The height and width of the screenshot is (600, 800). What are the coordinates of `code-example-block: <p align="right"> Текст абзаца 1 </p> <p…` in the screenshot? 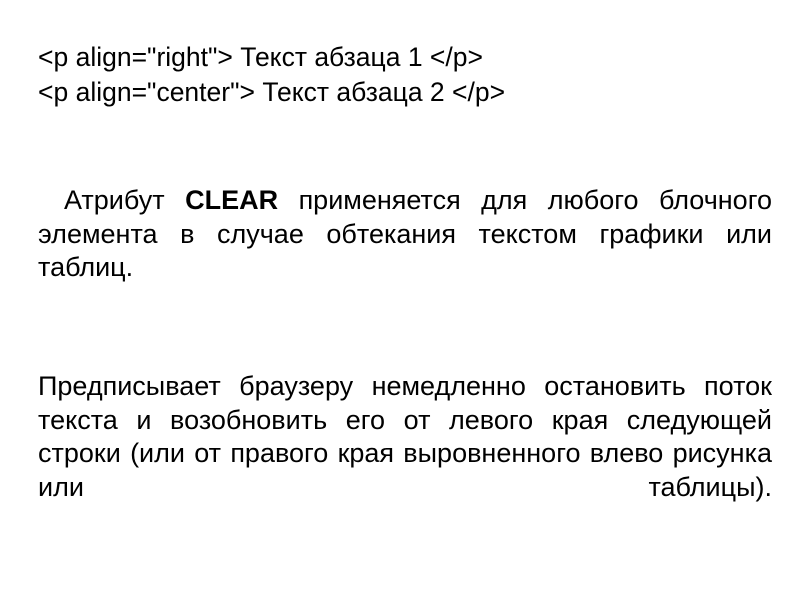 It's located at (405, 75).